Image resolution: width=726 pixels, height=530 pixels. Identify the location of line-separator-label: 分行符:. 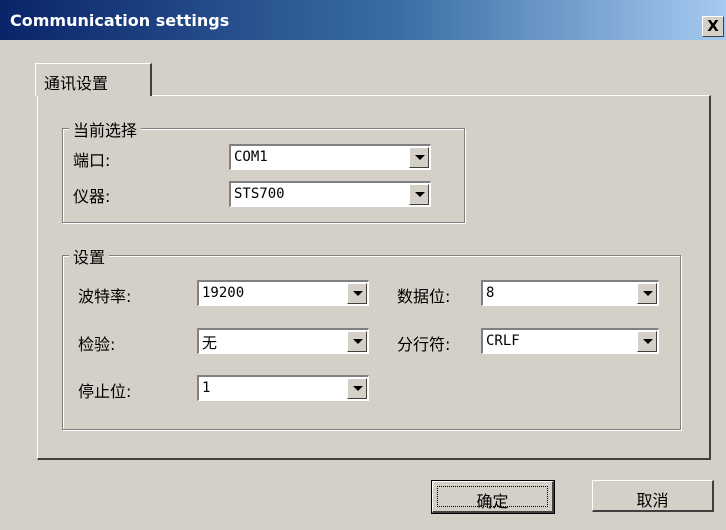
(424, 344).